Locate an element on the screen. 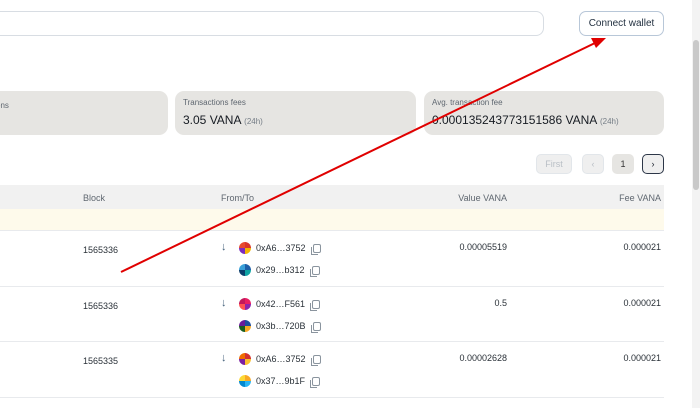 The image size is (700, 408). pagination-prev-button: ‹ is located at coordinates (593, 164).